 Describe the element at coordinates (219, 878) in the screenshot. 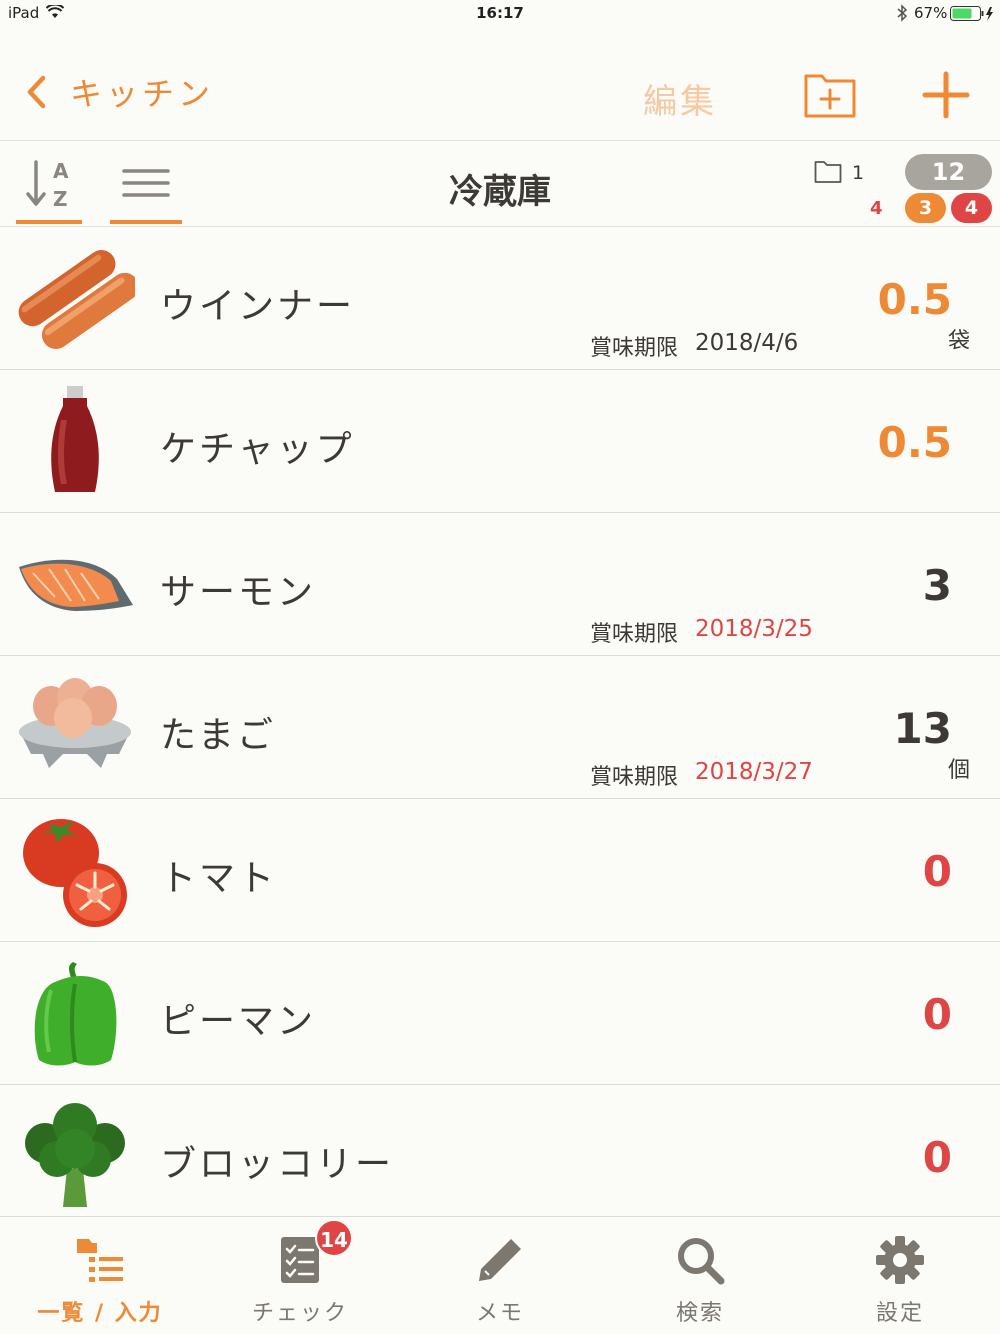

I see `item-name: トマト` at that location.